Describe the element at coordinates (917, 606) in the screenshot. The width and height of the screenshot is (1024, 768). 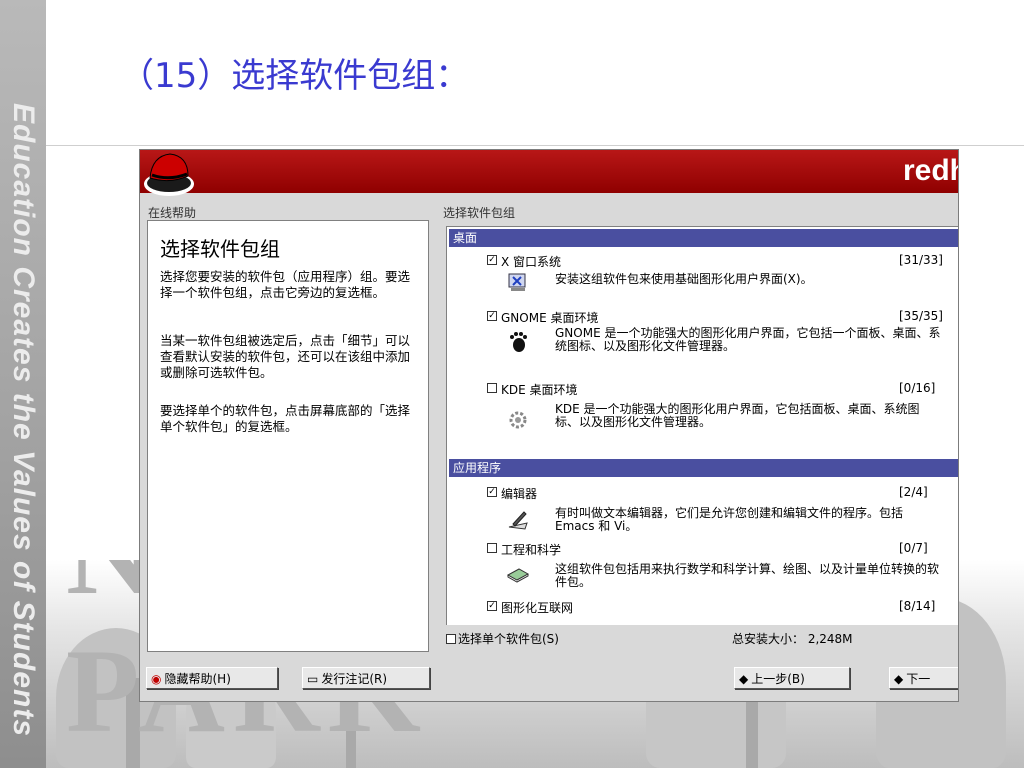
I see `group-count: [8/14]` at that location.